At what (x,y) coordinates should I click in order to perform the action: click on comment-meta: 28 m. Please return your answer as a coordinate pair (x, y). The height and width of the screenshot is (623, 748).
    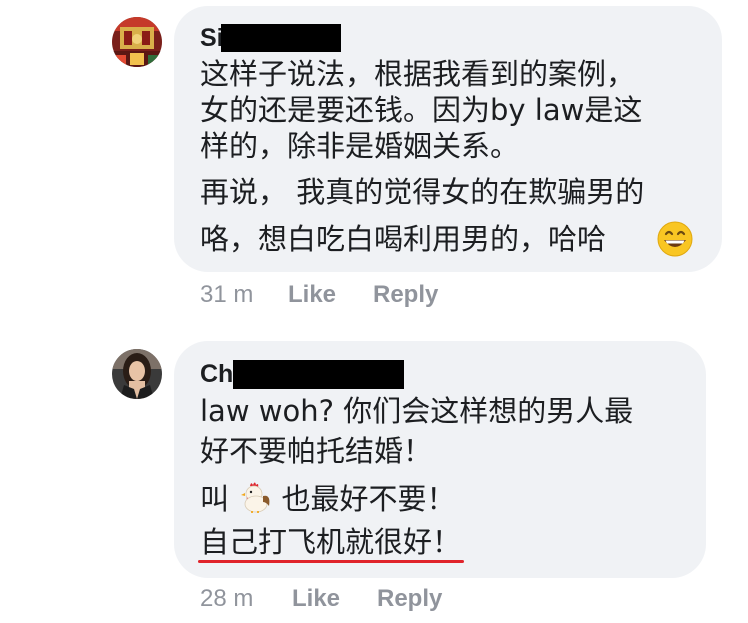
    Looking at the image, I should click on (226, 599).